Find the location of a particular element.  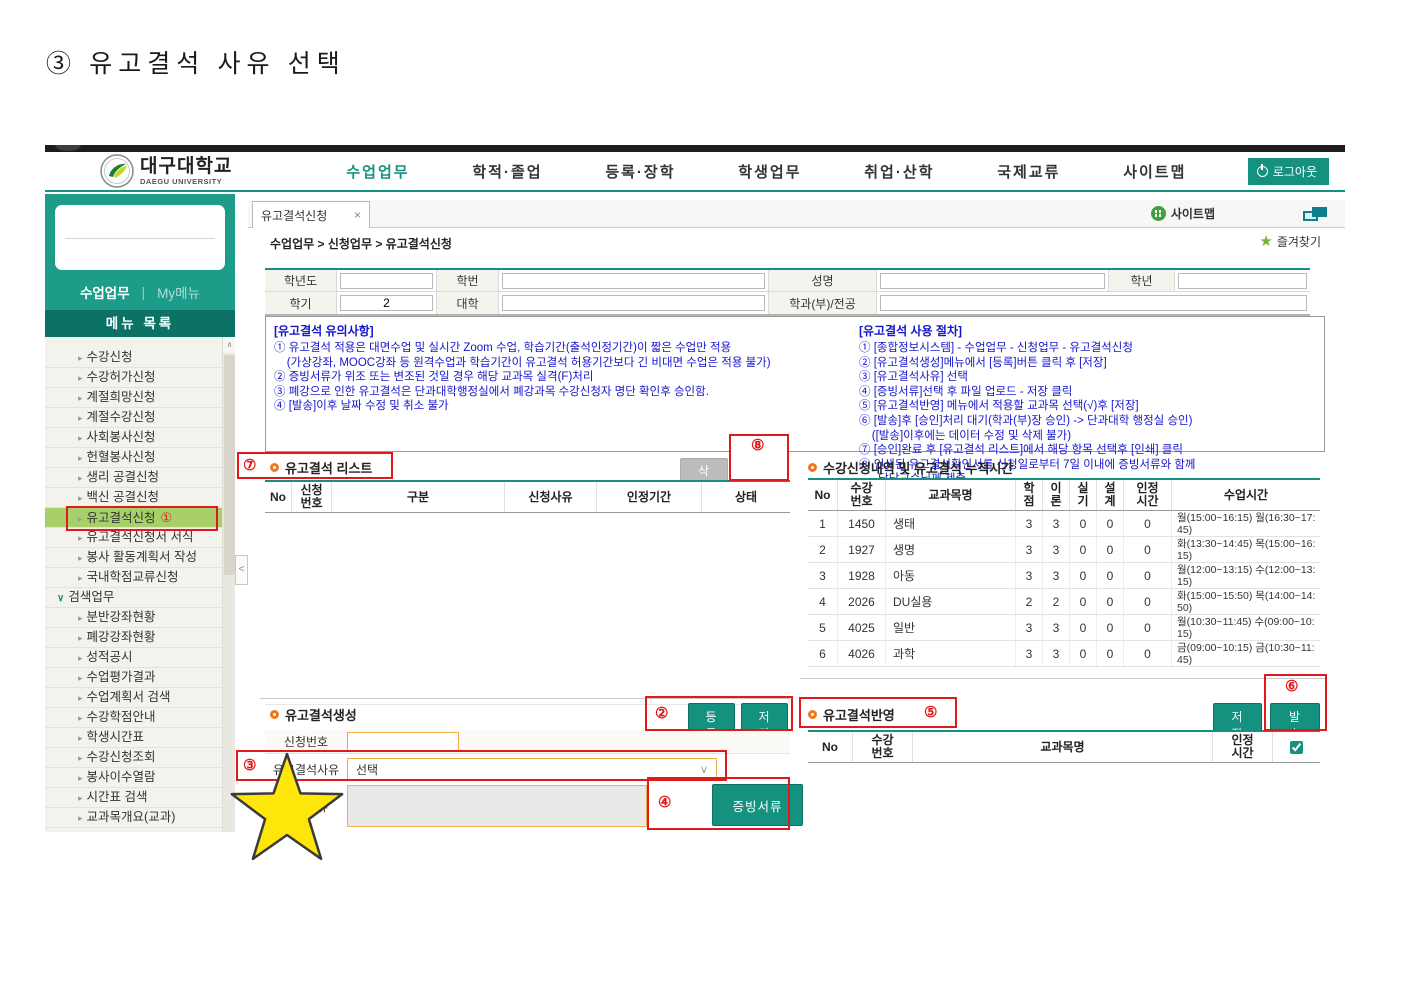

sidebar-collapse-button: < is located at coordinates (241, 570).